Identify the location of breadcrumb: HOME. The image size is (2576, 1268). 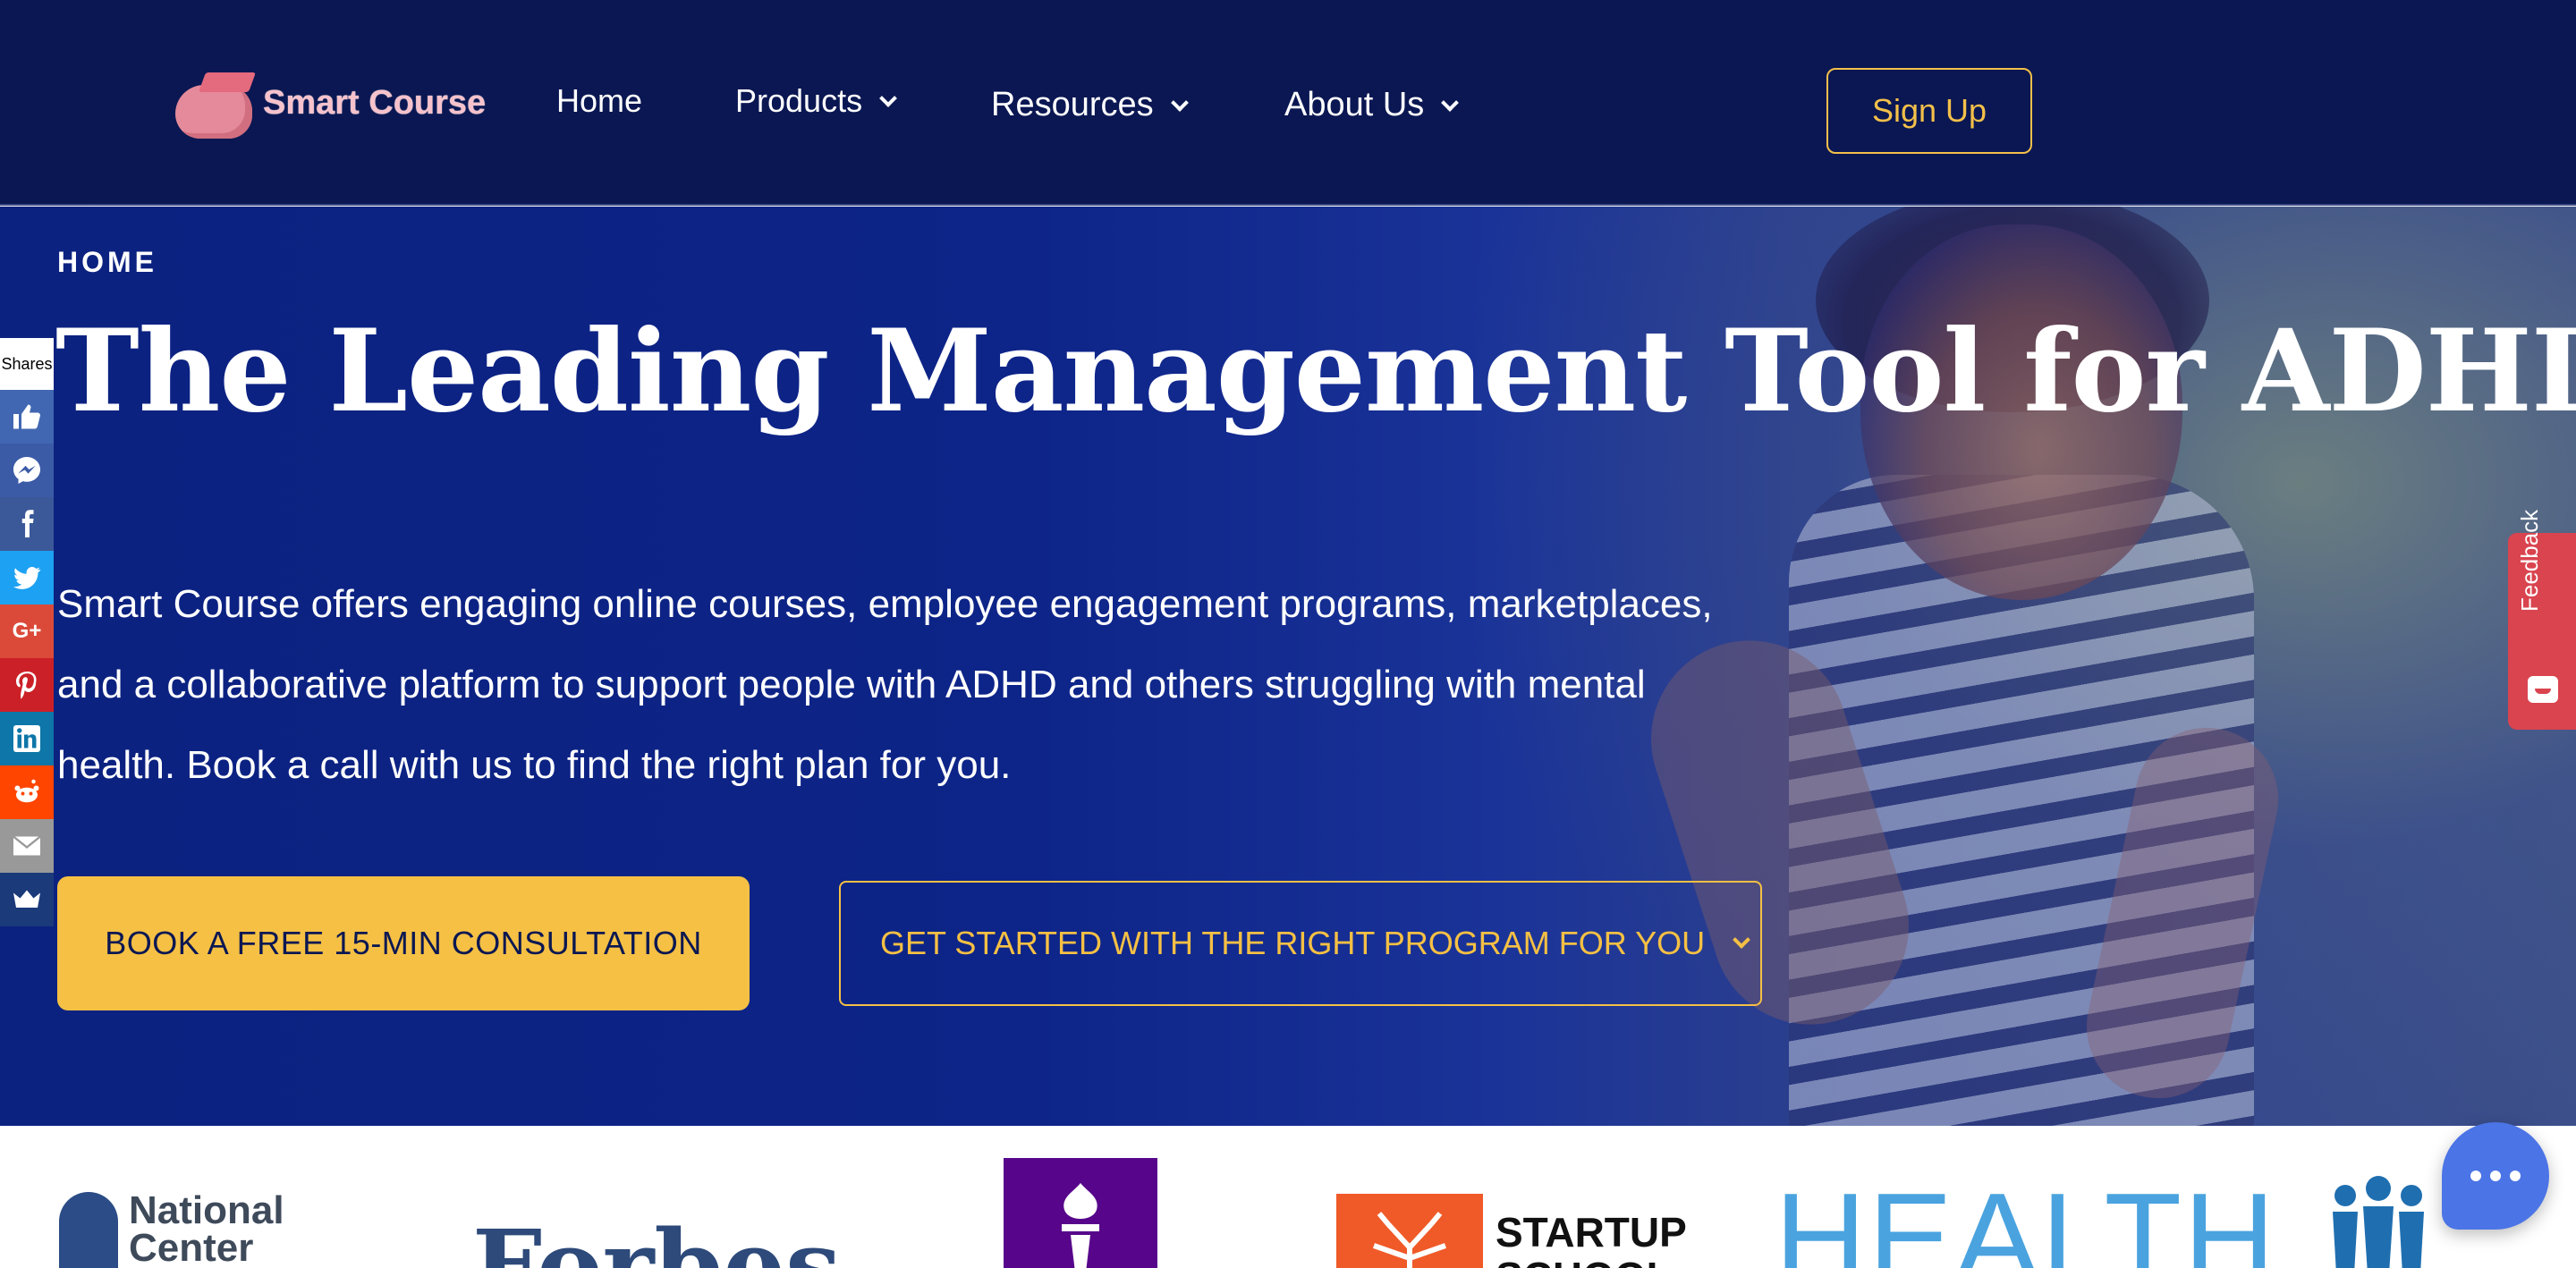
(107, 262).